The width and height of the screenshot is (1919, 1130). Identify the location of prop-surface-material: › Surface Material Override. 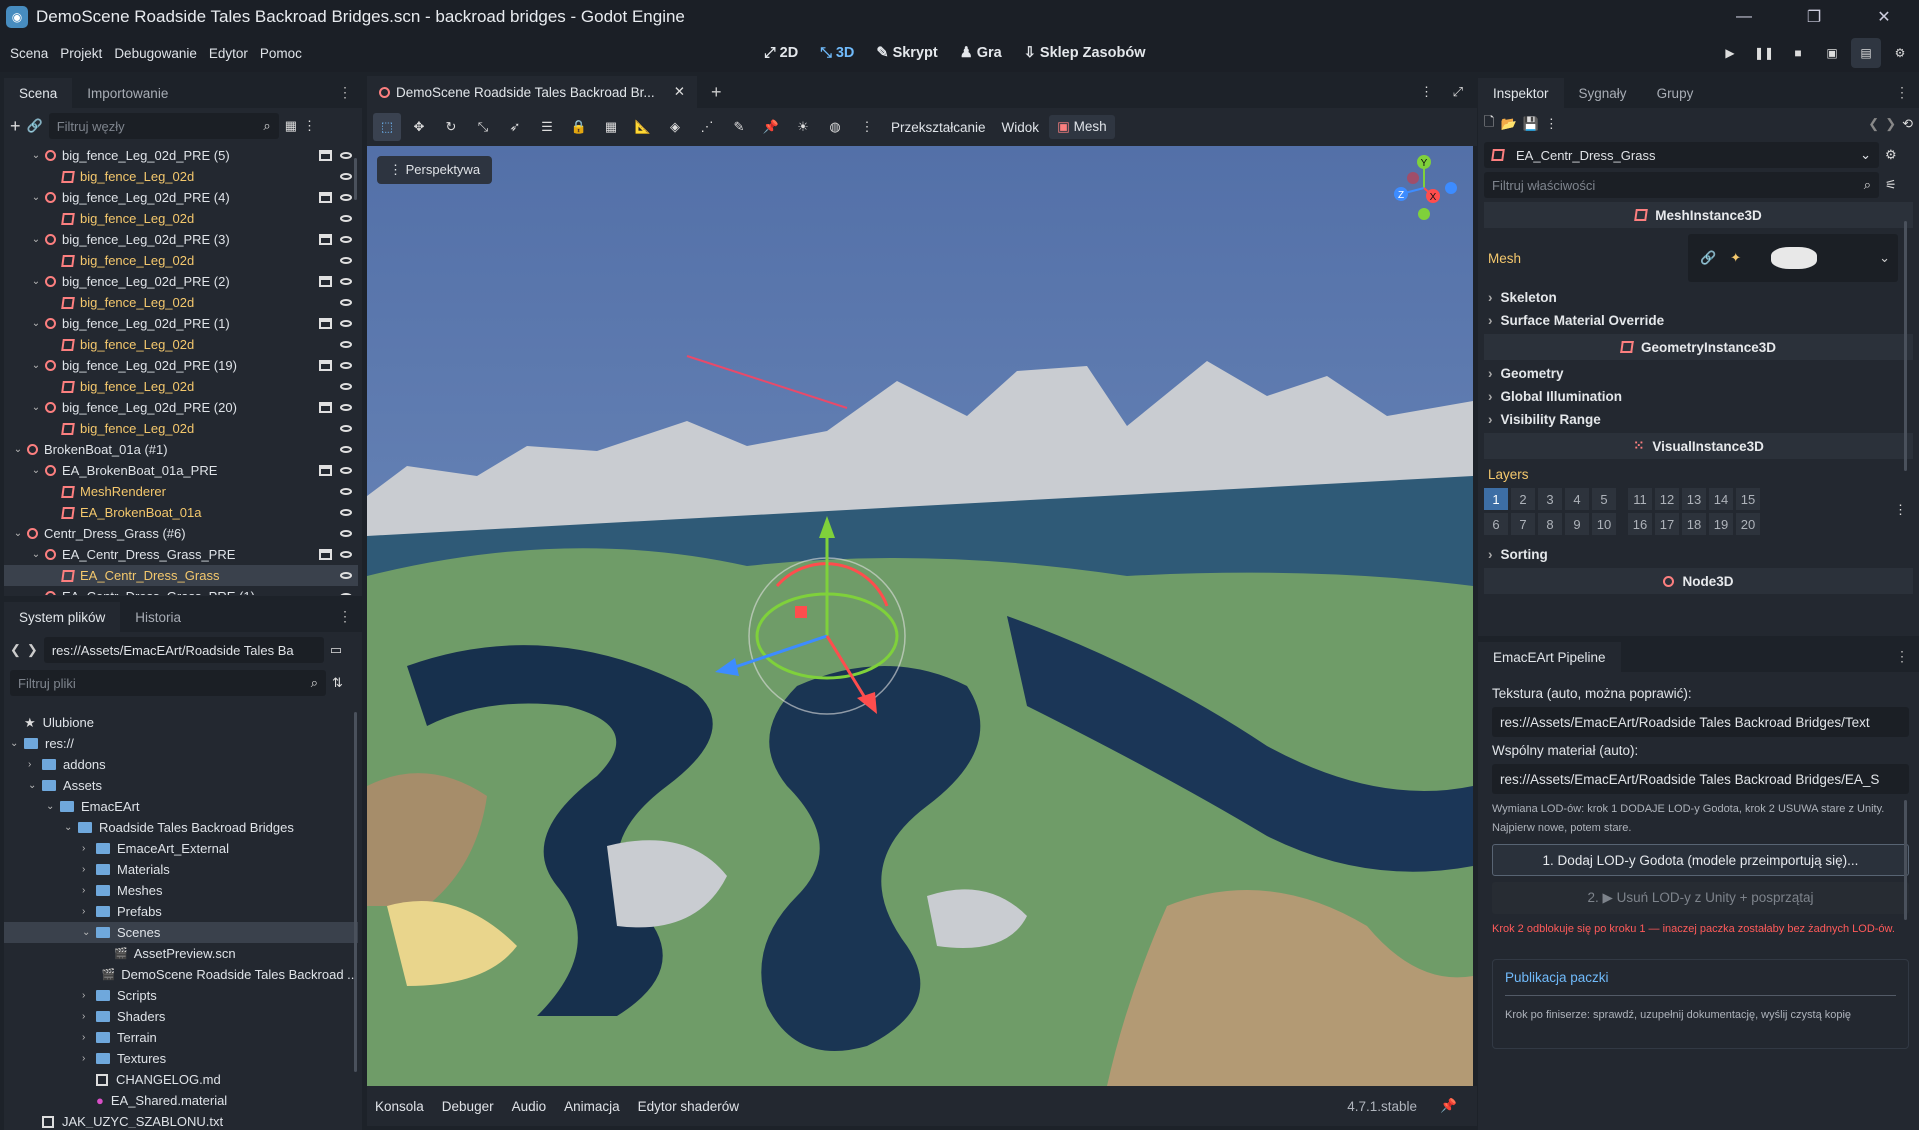
(1698, 320).